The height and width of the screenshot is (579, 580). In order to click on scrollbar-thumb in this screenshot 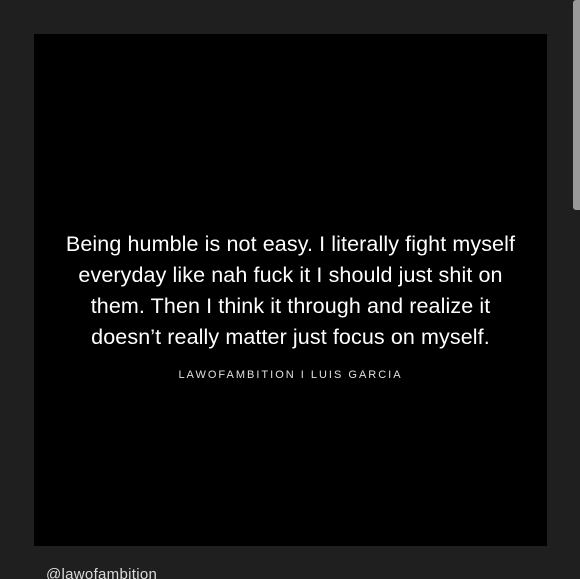, I will do `click(576, 105)`.